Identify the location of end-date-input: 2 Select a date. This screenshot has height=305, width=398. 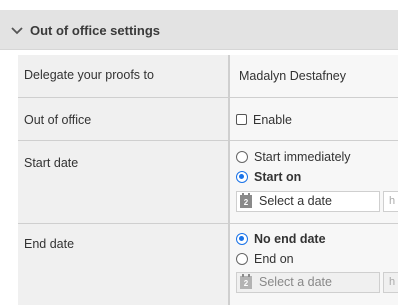
(308, 282).